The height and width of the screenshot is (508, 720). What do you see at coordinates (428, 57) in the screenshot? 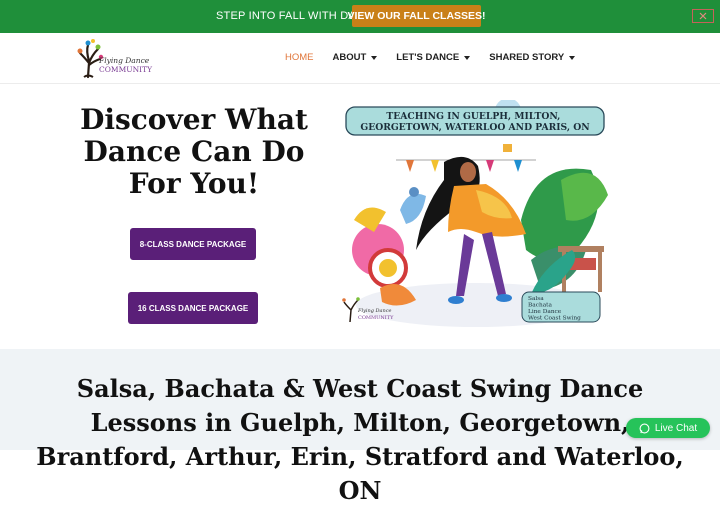
I see `nav-lets-dance-label: LET'S DANCE` at bounding box center [428, 57].